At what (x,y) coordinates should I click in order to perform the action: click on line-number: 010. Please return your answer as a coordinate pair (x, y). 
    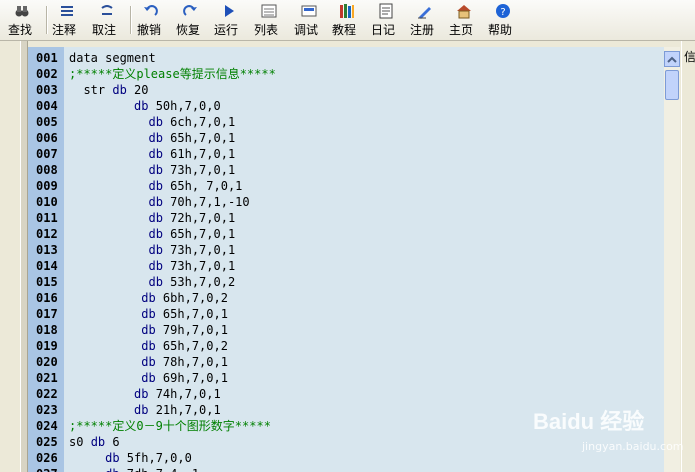
    Looking at the image, I should click on (47, 202).